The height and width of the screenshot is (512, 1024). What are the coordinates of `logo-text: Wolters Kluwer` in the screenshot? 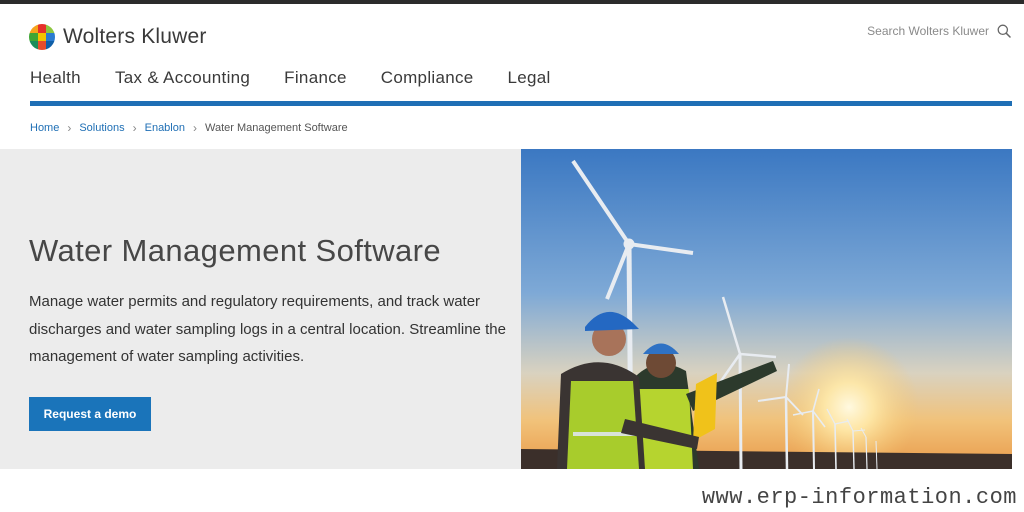 It's located at (135, 36).